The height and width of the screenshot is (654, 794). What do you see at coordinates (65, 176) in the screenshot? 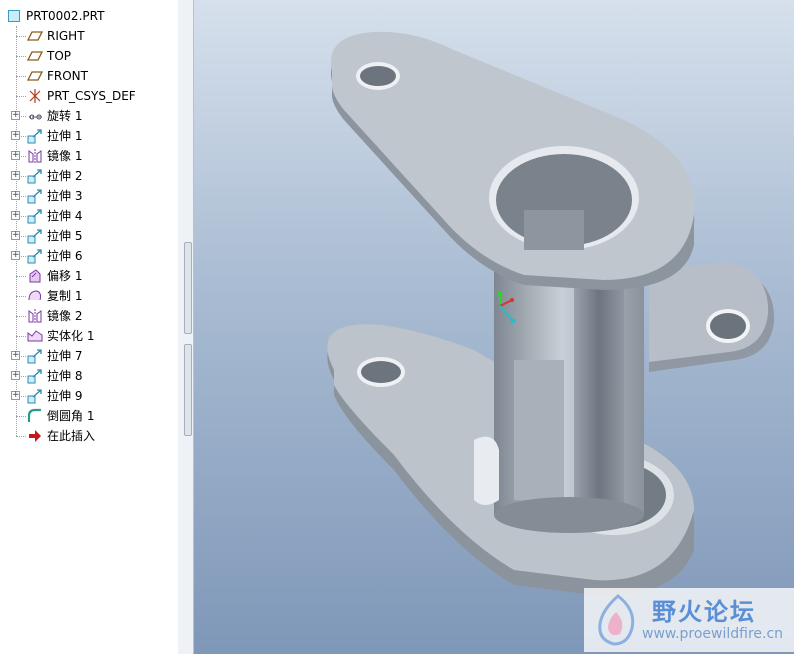
I see `tree-item-label: 拉伸 2` at bounding box center [65, 176].